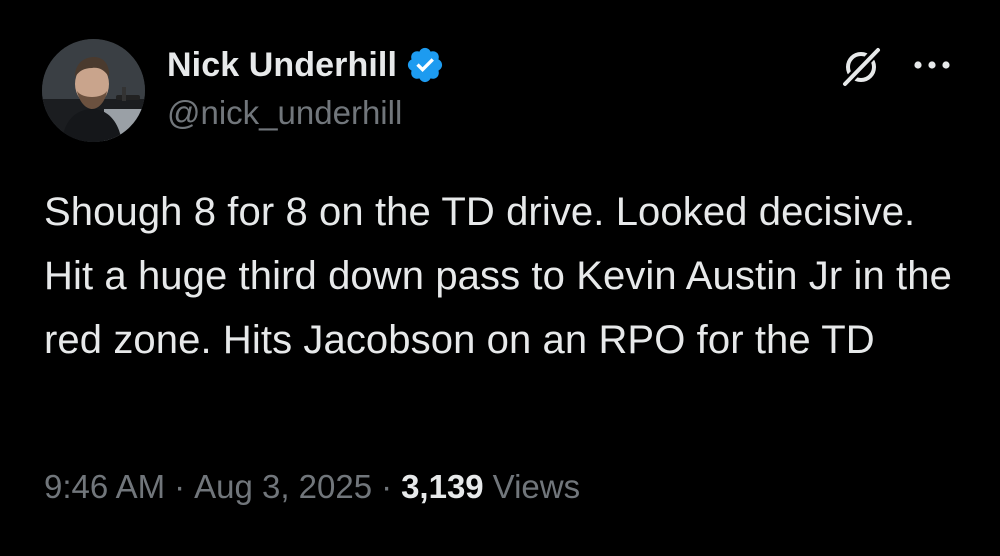 The image size is (1000, 556). Describe the element at coordinates (104, 487) in the screenshot. I see `tweet-time: 9:46 AM` at that location.